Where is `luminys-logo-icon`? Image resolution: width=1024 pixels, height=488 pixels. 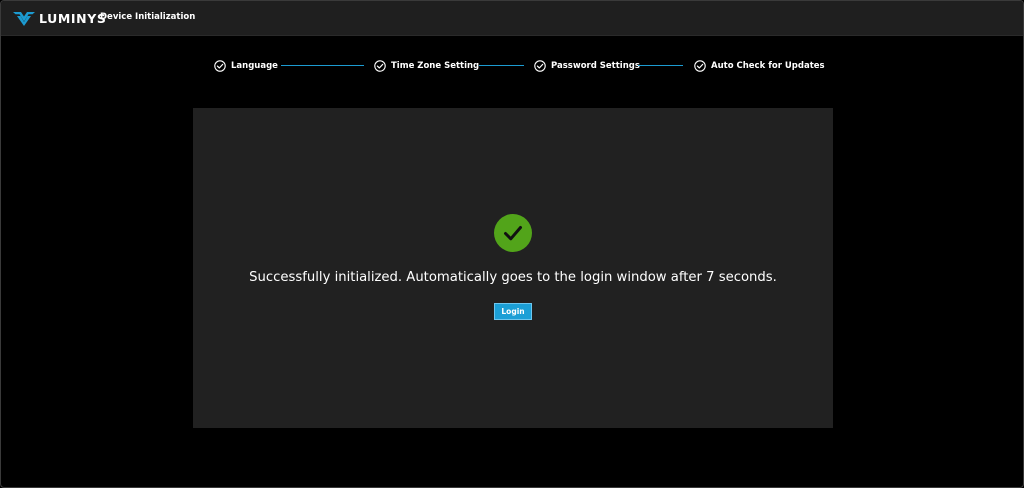 luminys-logo-icon is located at coordinates (24, 18).